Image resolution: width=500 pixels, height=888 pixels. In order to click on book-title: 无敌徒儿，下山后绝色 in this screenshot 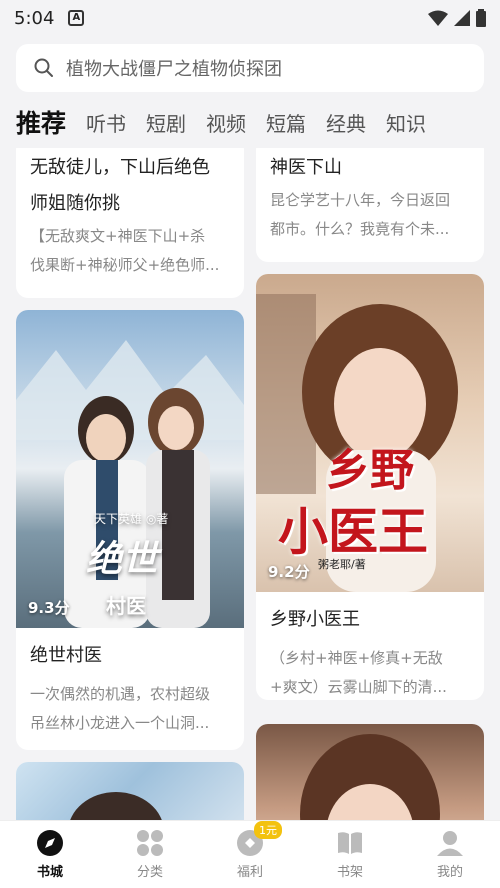, I will do `click(120, 167)`.